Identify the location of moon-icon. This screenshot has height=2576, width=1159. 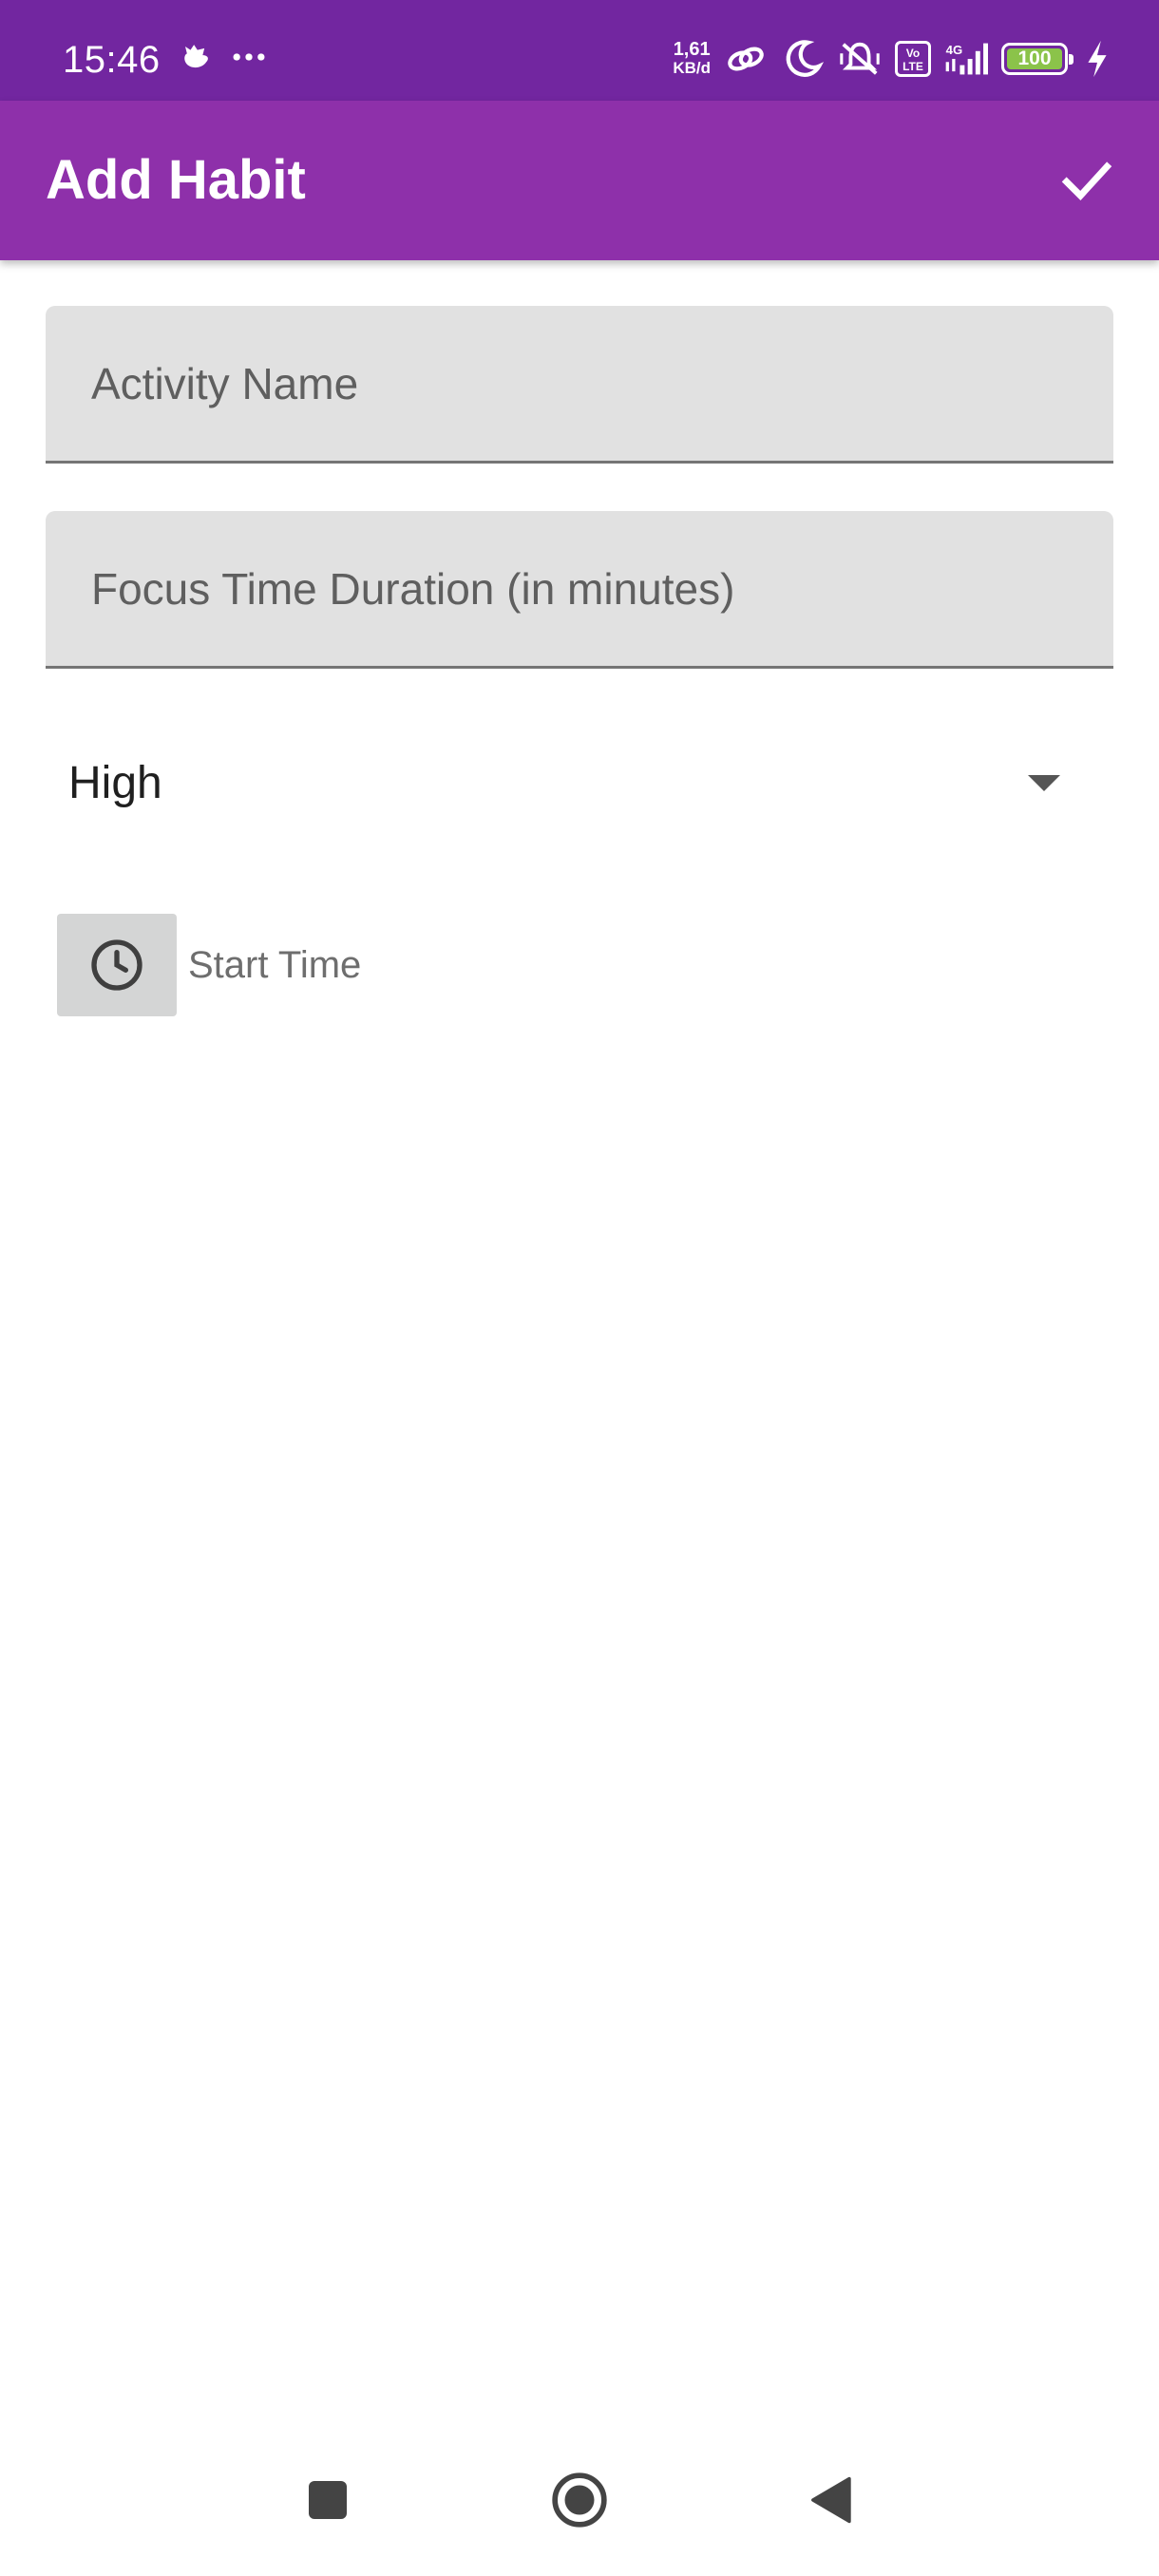
(805, 58).